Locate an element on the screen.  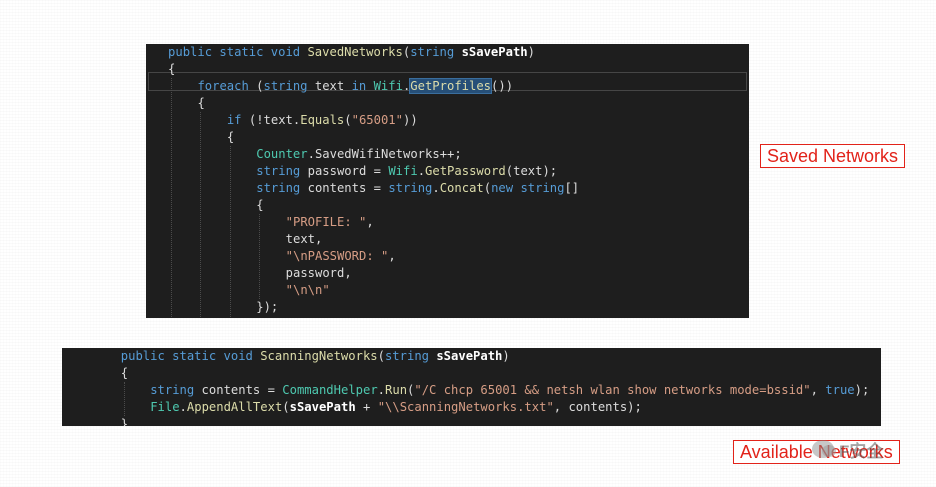
watermark-text: F安全 is located at coordinates (861, 451).